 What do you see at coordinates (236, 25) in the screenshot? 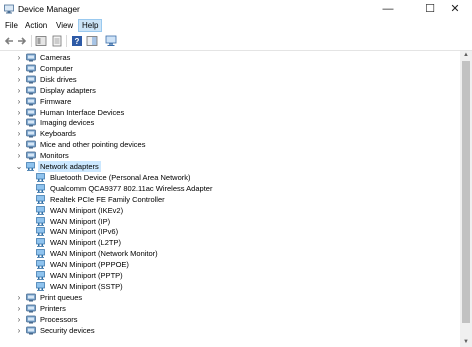
I see `menu-bar: File Action View Help` at bounding box center [236, 25].